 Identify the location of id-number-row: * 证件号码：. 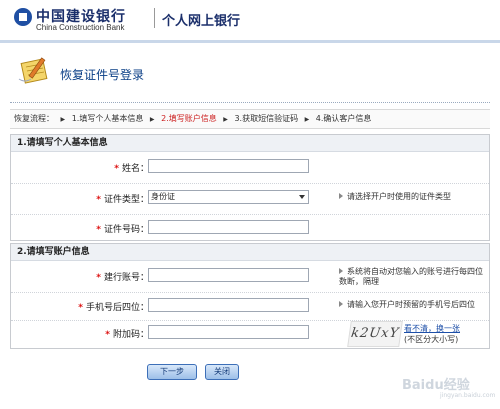
(250, 229).